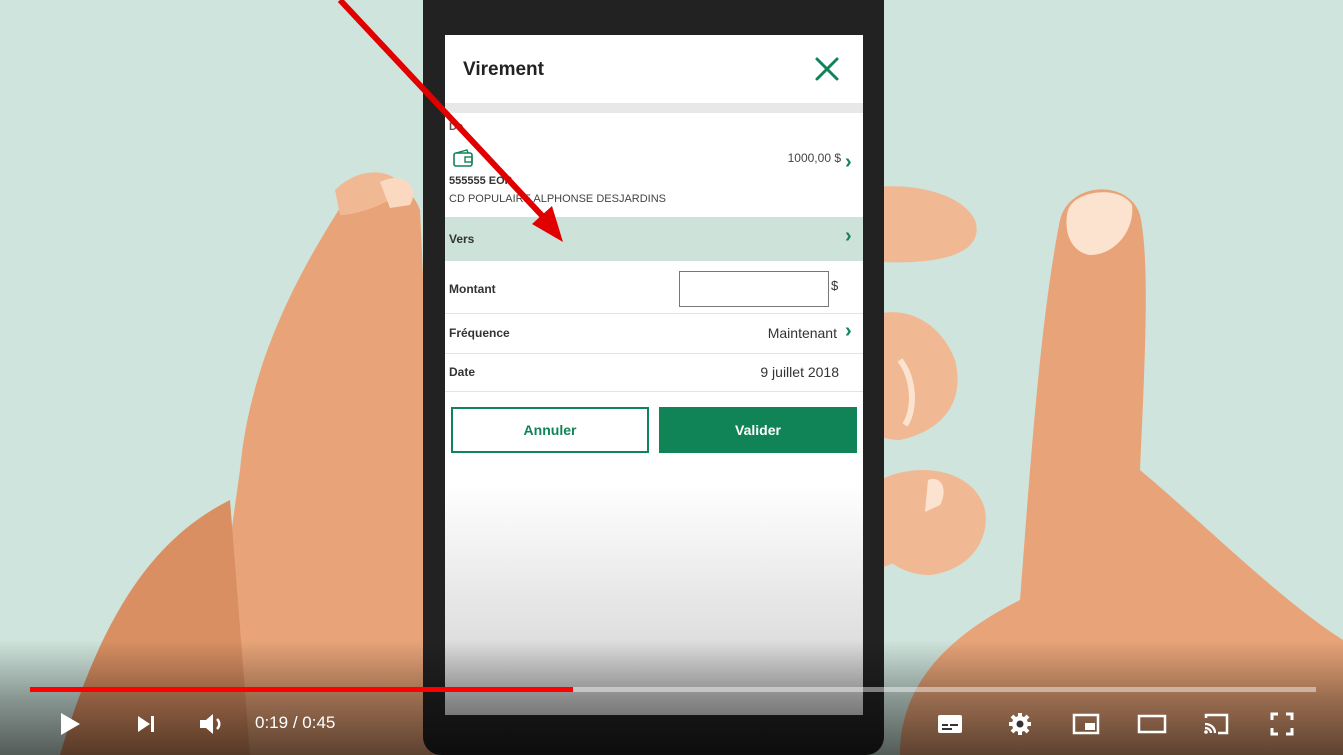  What do you see at coordinates (950, 724) in the screenshot?
I see `subtitles-icon` at bounding box center [950, 724].